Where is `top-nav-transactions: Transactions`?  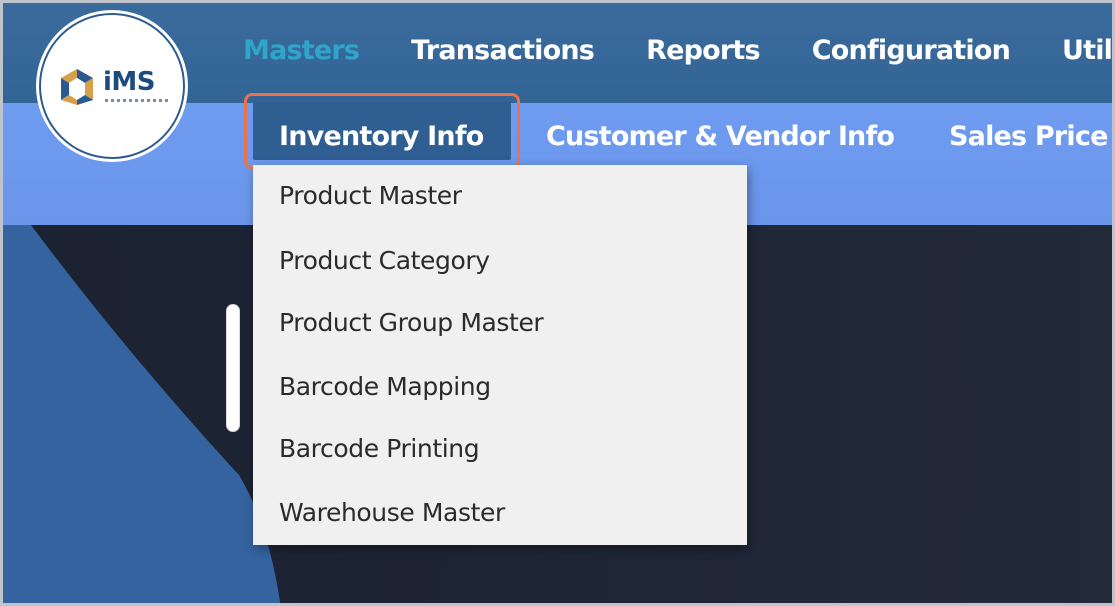
top-nav-transactions: Transactions is located at coordinates (503, 51).